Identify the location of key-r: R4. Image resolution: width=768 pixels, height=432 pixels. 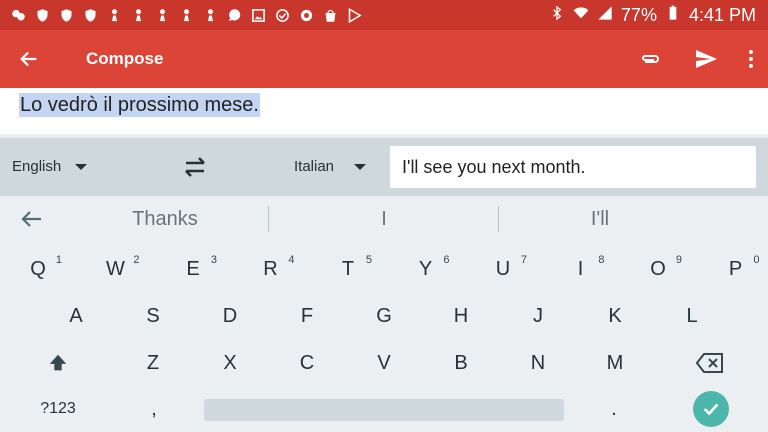
(271, 269).